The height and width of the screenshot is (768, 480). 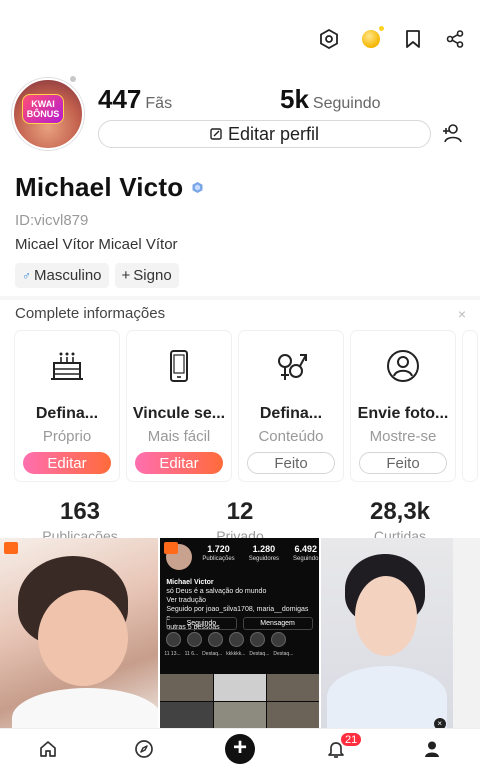 I want to click on verified-icon, so click(x=197, y=186).